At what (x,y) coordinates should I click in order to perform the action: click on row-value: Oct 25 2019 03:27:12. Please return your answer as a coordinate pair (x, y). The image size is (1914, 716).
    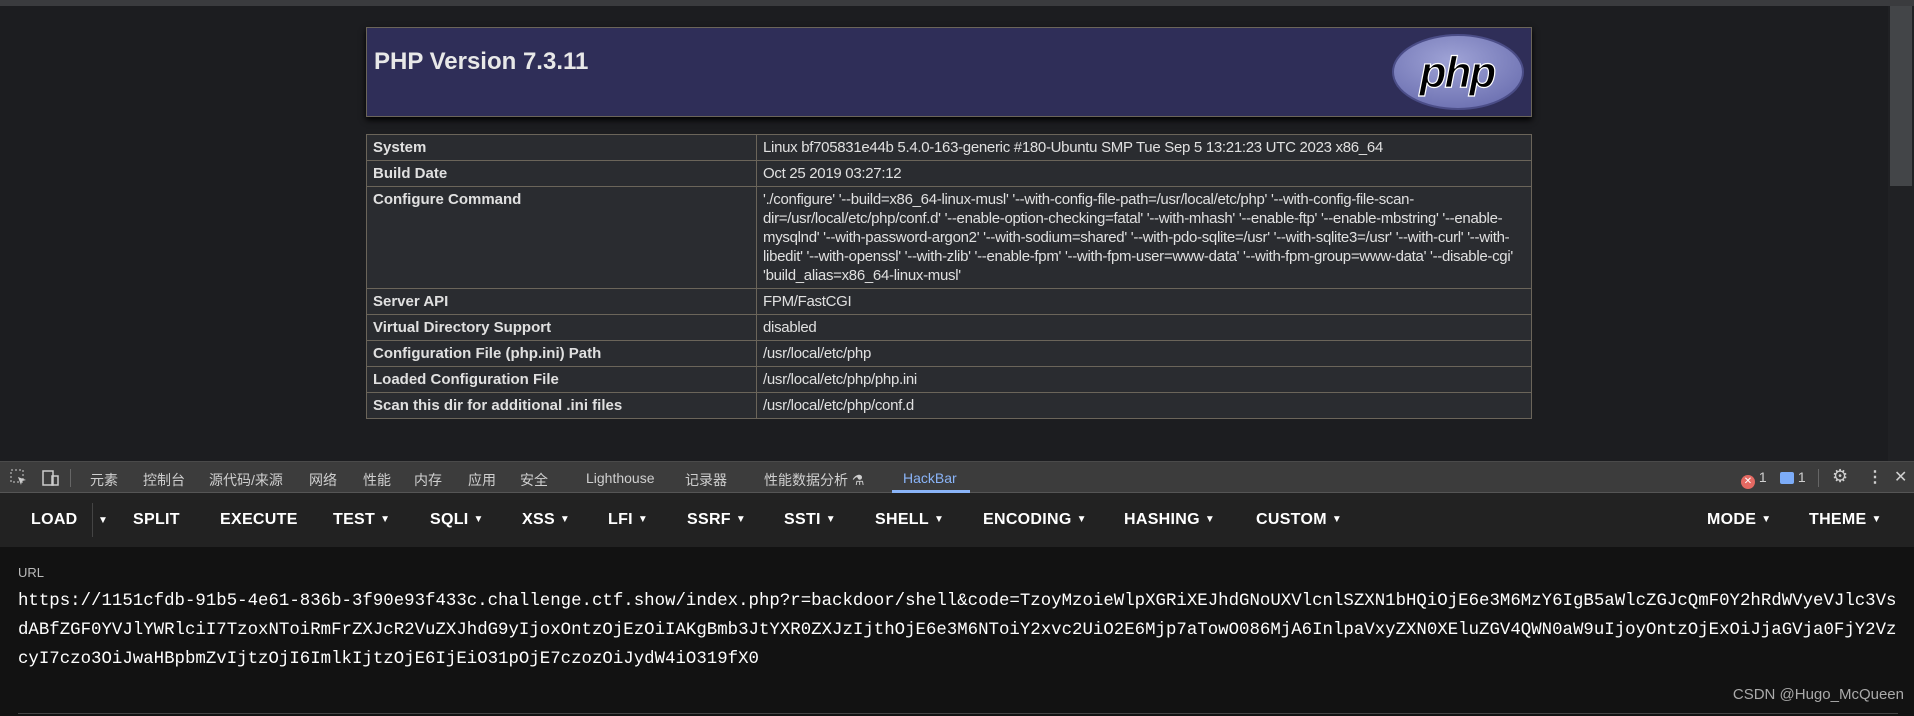
    Looking at the image, I should click on (1144, 173).